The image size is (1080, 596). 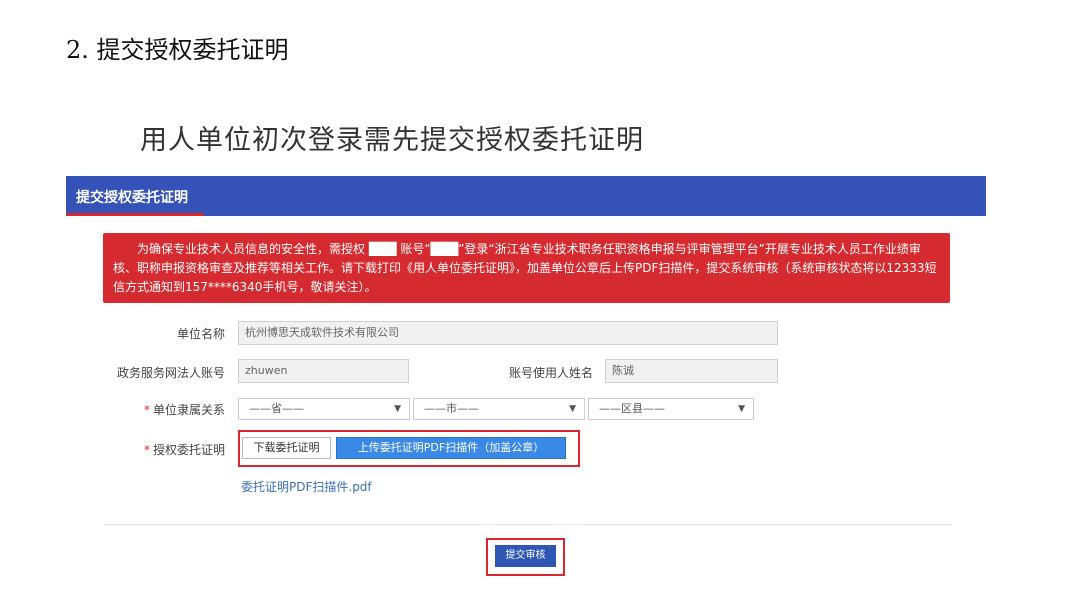 What do you see at coordinates (550, 373) in the screenshot?
I see `account-user-label: 账号使用人姓名` at bounding box center [550, 373].